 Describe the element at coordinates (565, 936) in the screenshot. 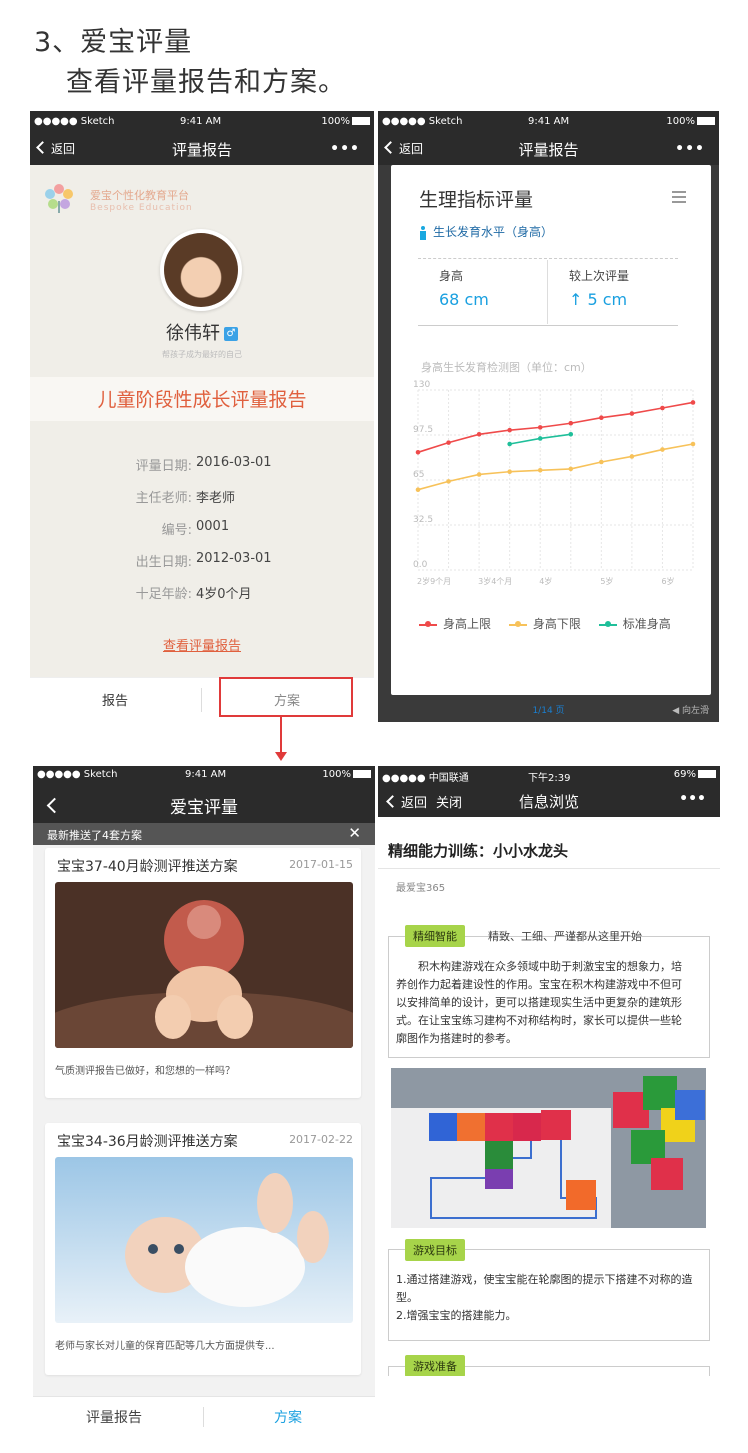

I see `section-heading: 精致、工细、严谨都从这里开始` at that location.